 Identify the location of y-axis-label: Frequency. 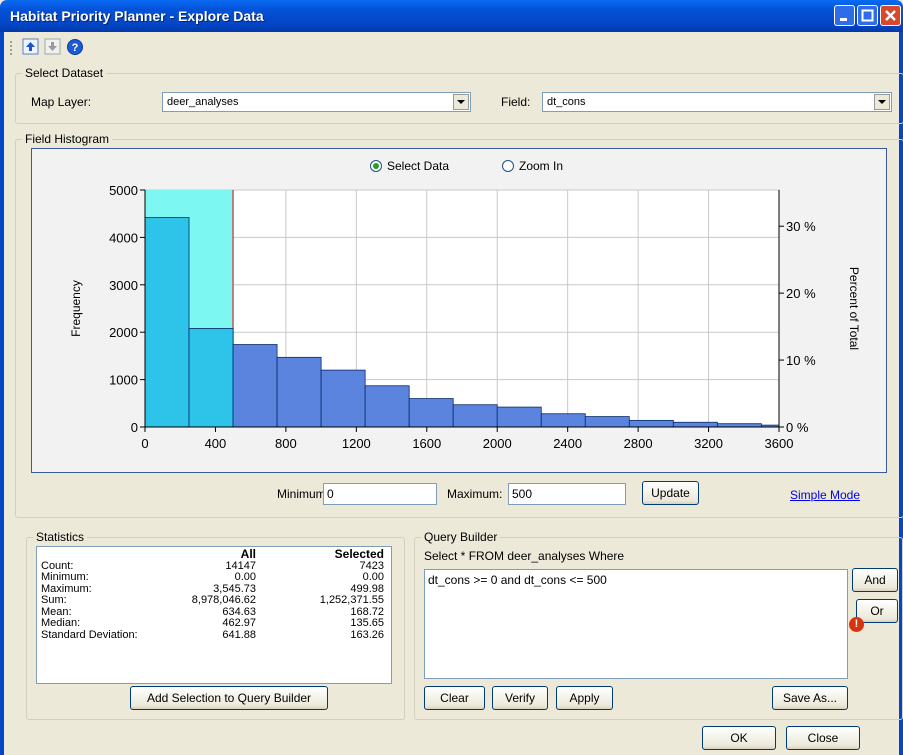
(76, 308).